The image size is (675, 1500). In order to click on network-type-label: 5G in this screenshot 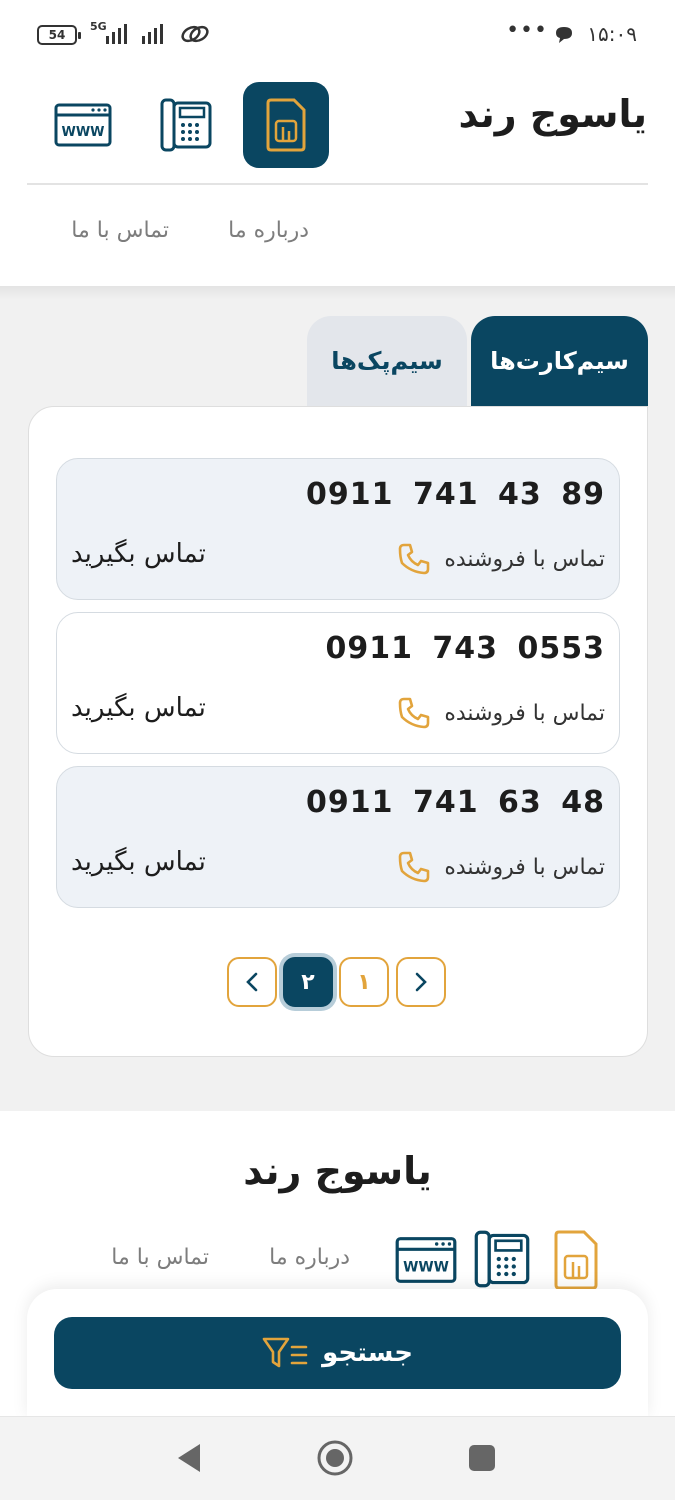, I will do `click(98, 26)`.